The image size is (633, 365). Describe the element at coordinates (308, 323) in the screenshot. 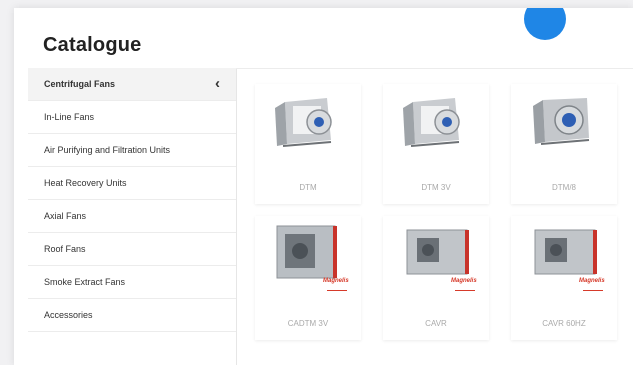

I see `product-name: CADTM 3V` at that location.